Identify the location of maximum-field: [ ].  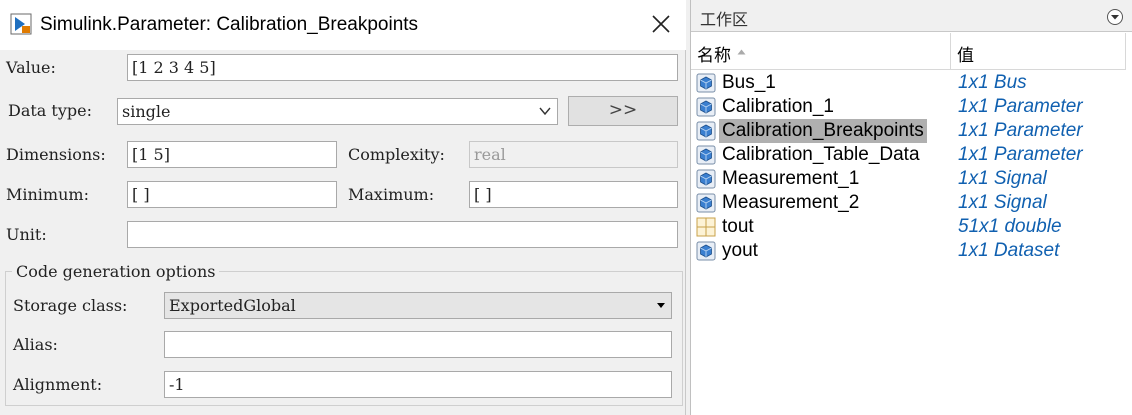
(573, 194).